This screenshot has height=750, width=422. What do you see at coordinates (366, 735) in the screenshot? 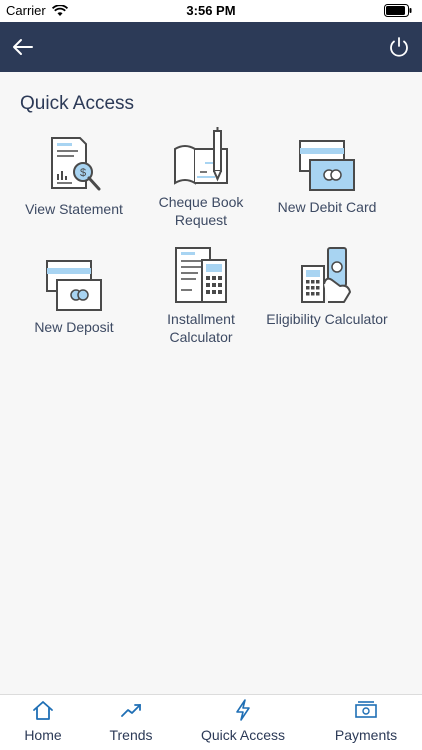
I see `tab-label: Payments` at bounding box center [366, 735].